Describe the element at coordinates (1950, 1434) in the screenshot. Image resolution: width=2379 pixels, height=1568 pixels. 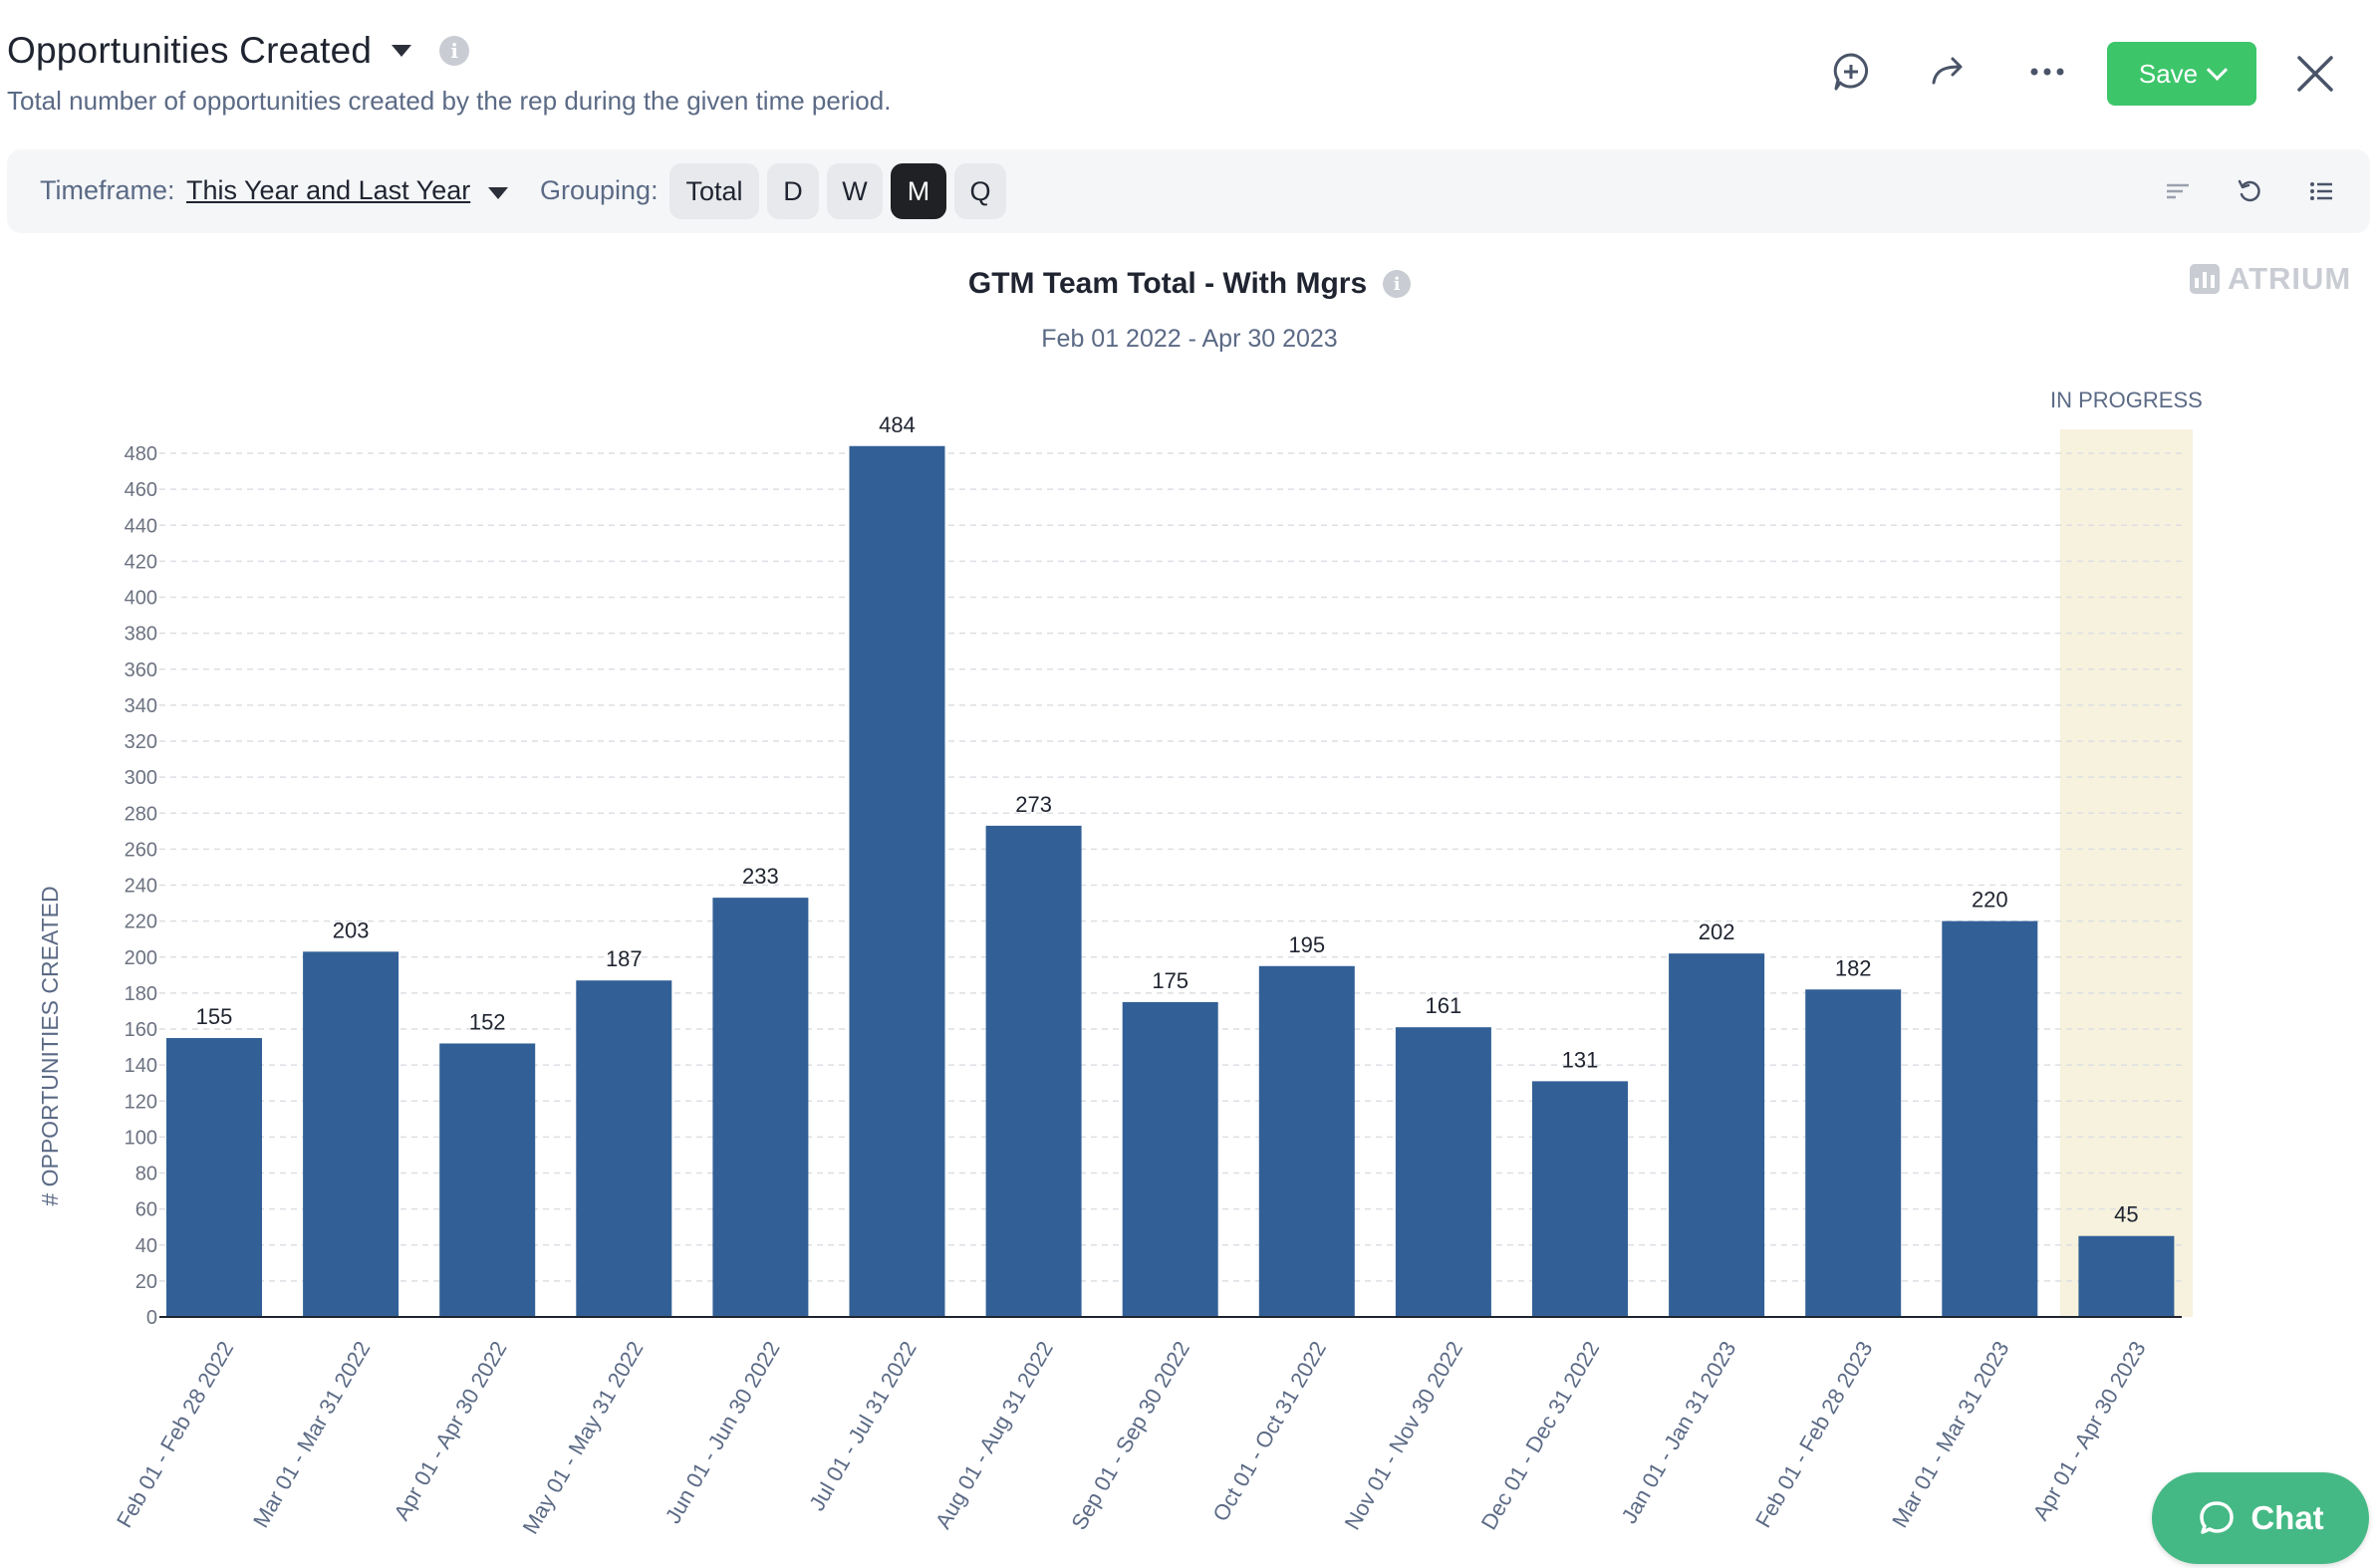
I see `x-tick-label: Mar 01 - Mar 31 2023` at that location.